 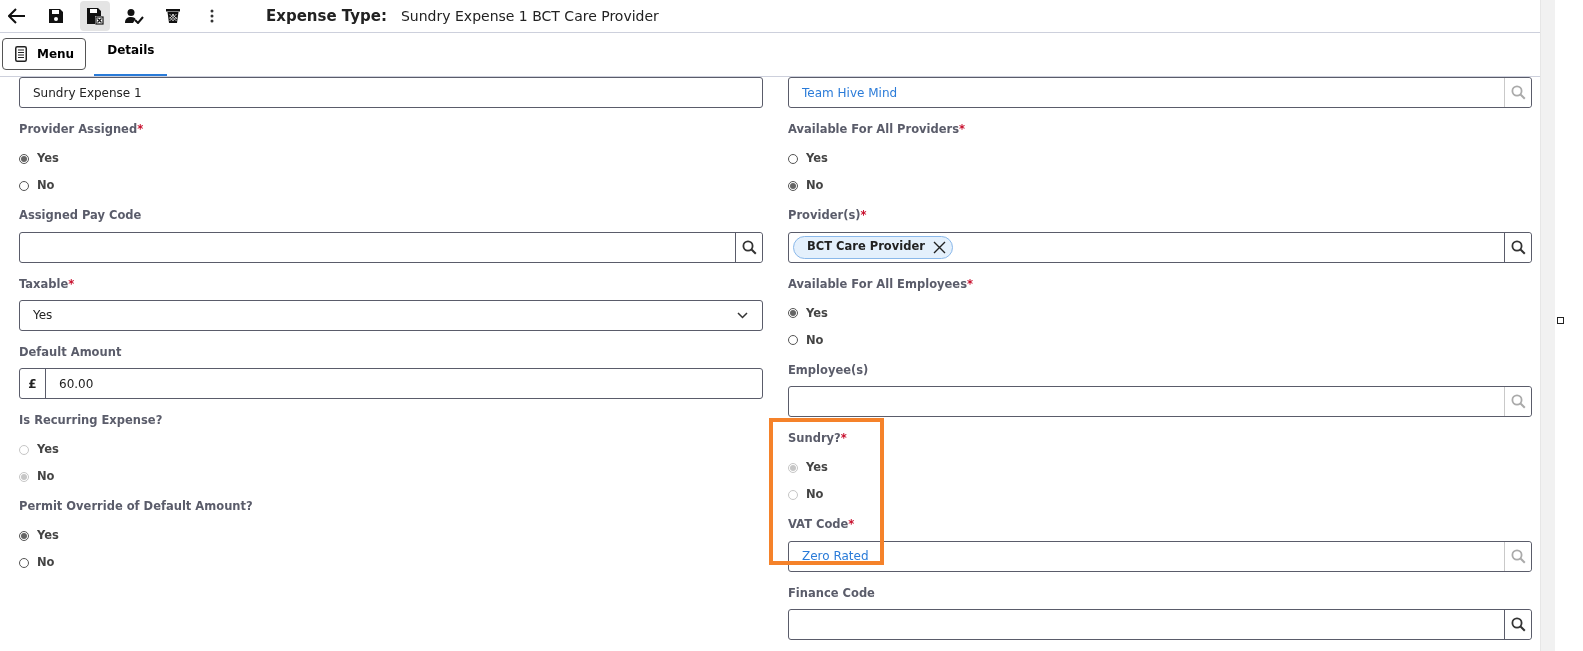 I want to click on scrollbar, so click(x=1547, y=325).